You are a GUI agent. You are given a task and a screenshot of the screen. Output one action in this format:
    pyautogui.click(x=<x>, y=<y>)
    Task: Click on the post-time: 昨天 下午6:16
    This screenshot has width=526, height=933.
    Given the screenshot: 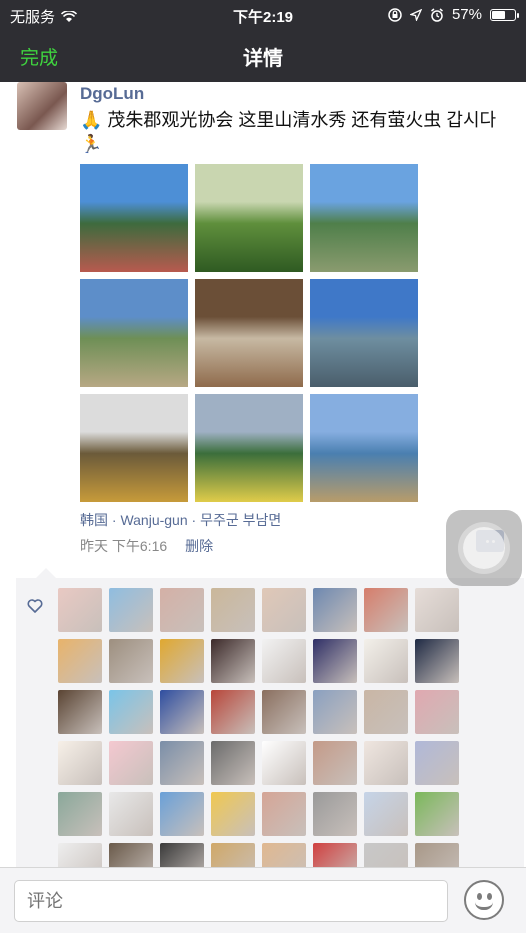 What is the action you would take?
    pyautogui.click(x=124, y=546)
    